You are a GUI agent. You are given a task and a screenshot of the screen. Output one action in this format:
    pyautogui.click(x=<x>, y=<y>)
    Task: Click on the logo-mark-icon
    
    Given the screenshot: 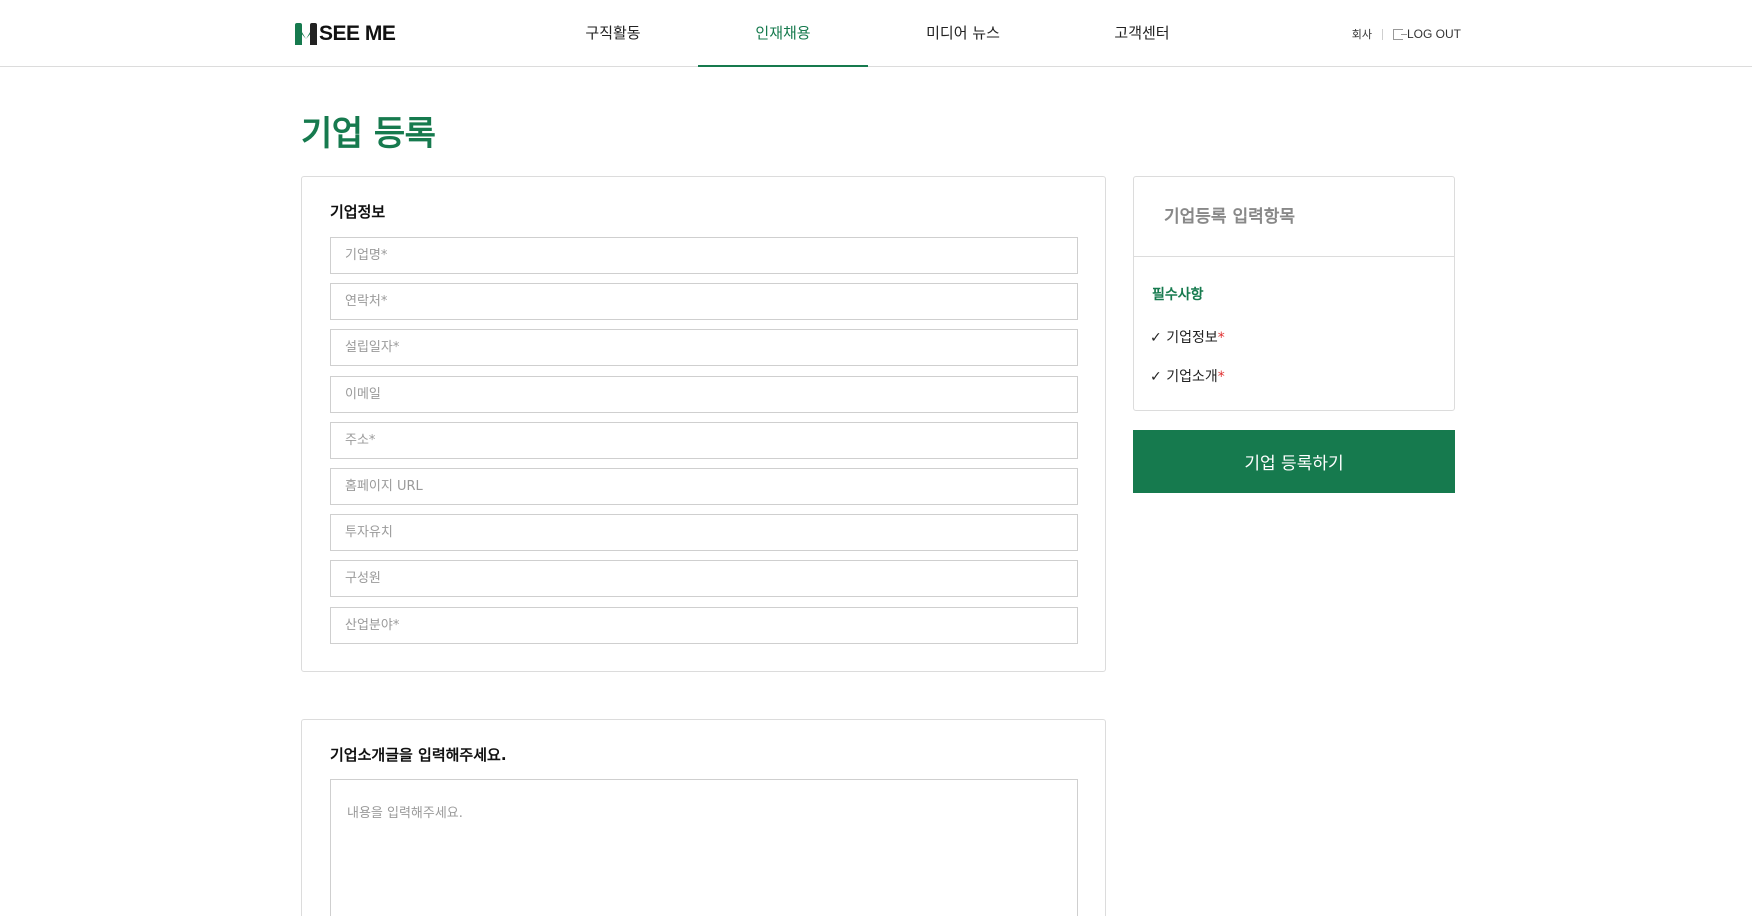 What is the action you would take?
    pyautogui.click(x=306, y=34)
    